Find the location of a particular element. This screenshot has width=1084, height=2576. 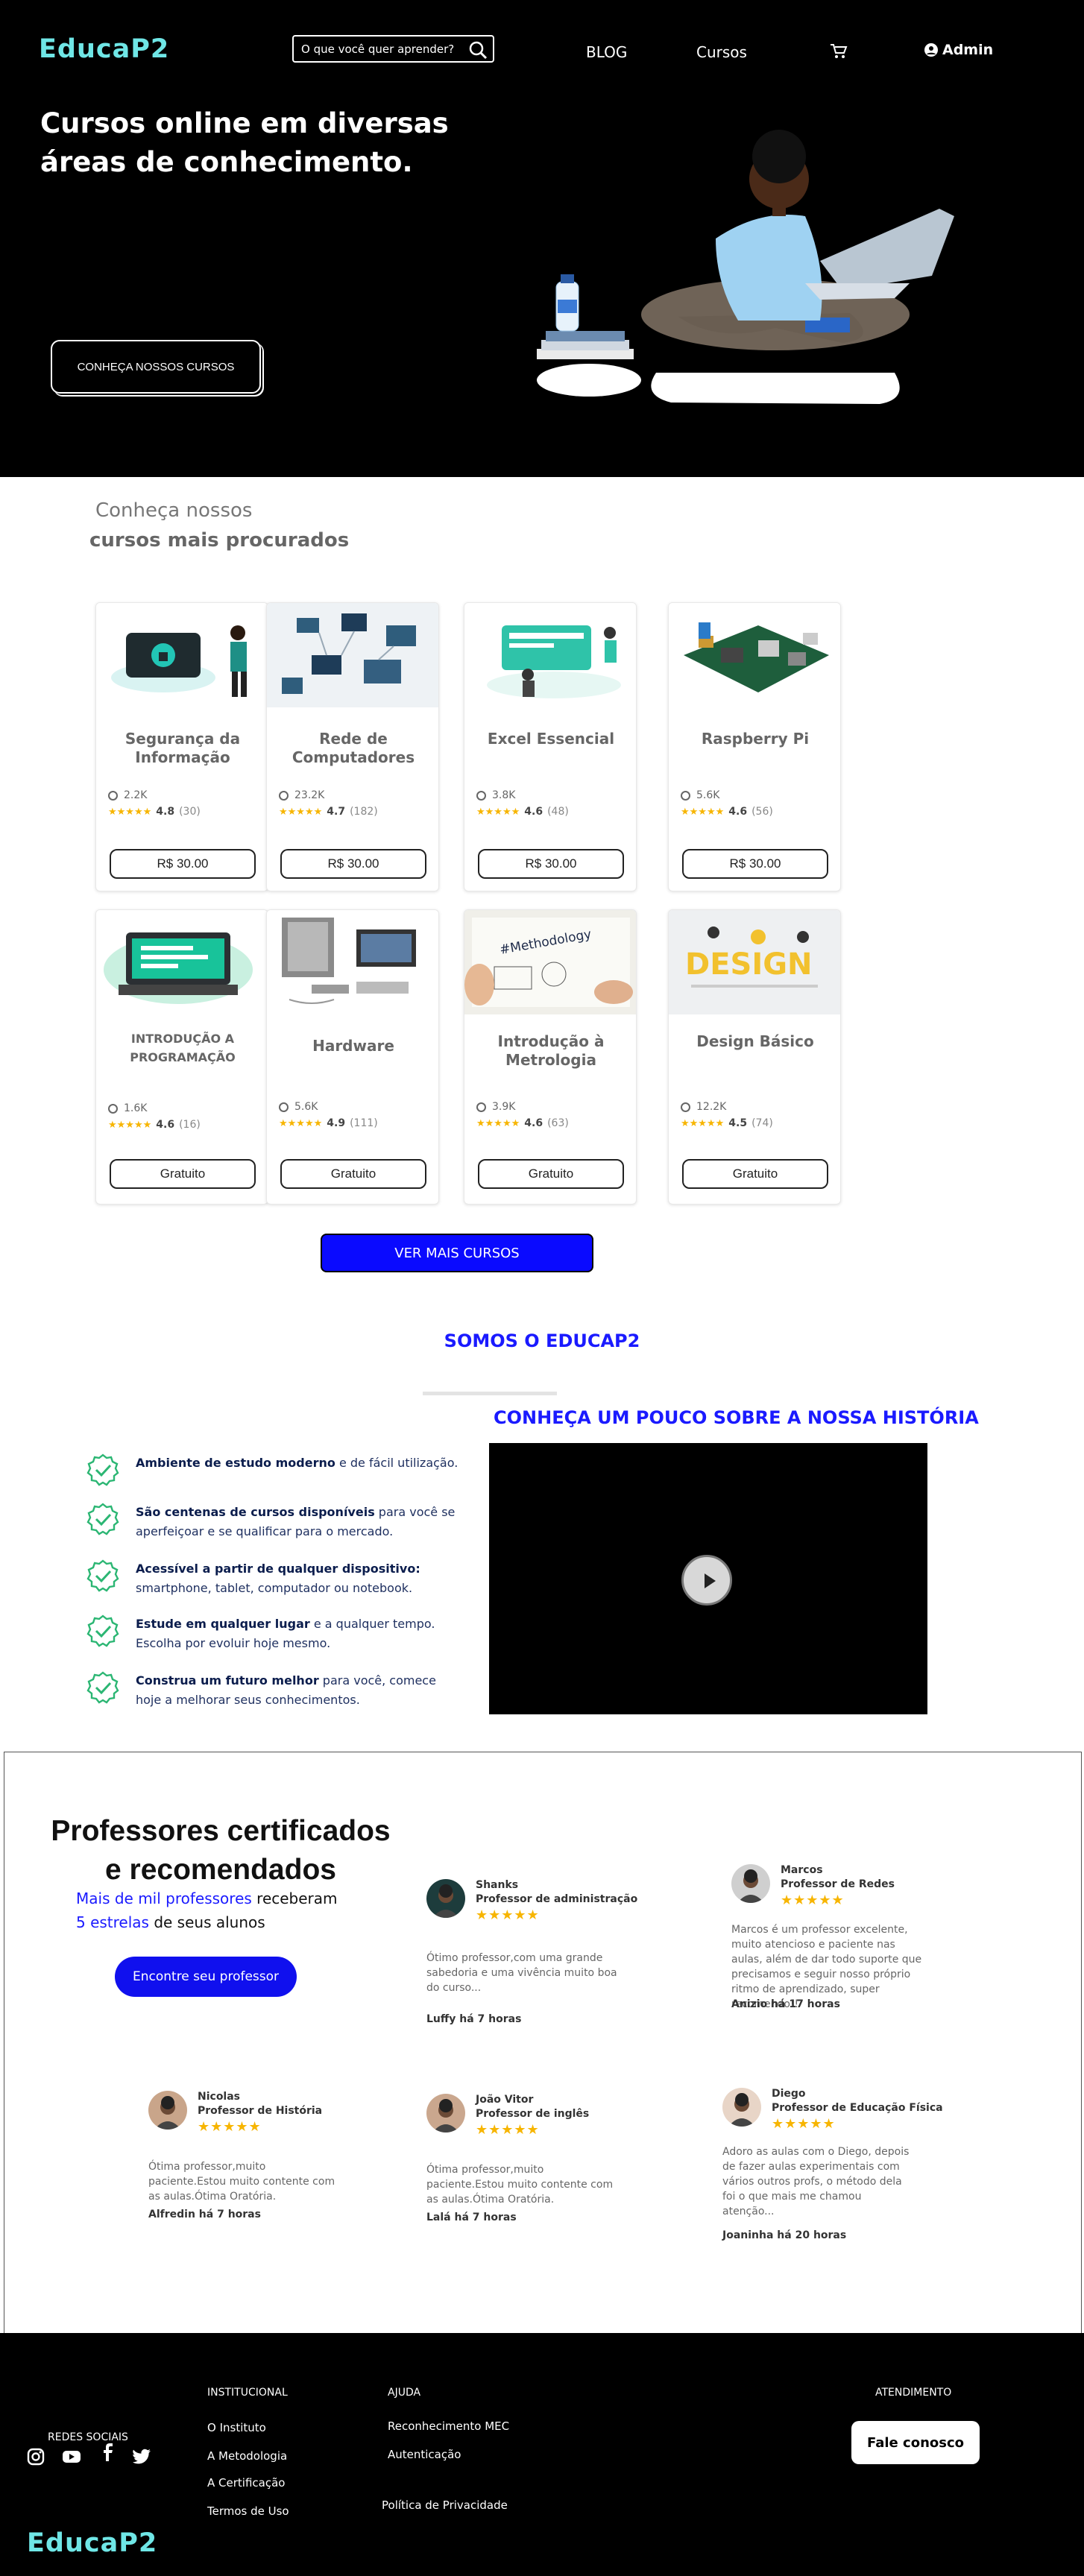

find-teacher-button: Encontre seu professor is located at coordinates (206, 1977).